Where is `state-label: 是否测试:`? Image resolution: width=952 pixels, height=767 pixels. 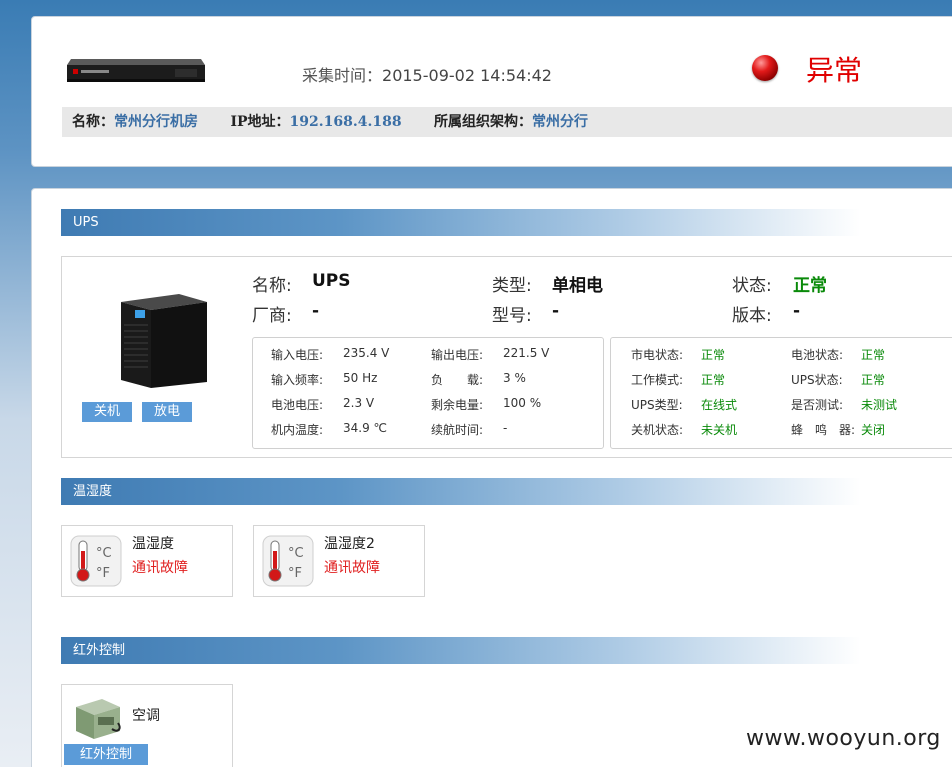 state-label: 是否测试: is located at coordinates (817, 405).